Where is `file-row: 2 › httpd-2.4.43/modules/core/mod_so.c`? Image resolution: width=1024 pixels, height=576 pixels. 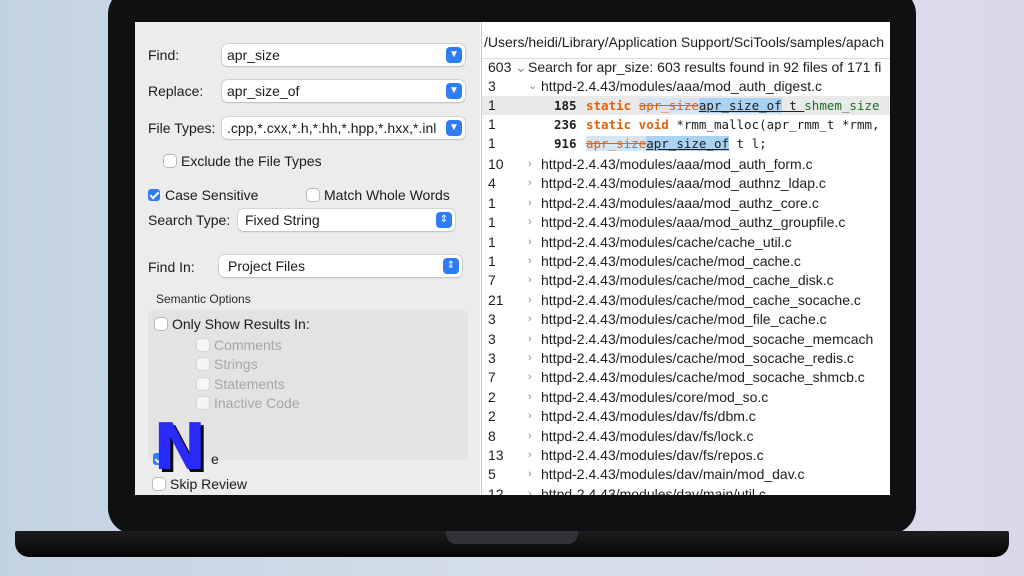
file-row: 2 › httpd-2.4.43/modules/core/mod_so.c is located at coordinates (686, 397).